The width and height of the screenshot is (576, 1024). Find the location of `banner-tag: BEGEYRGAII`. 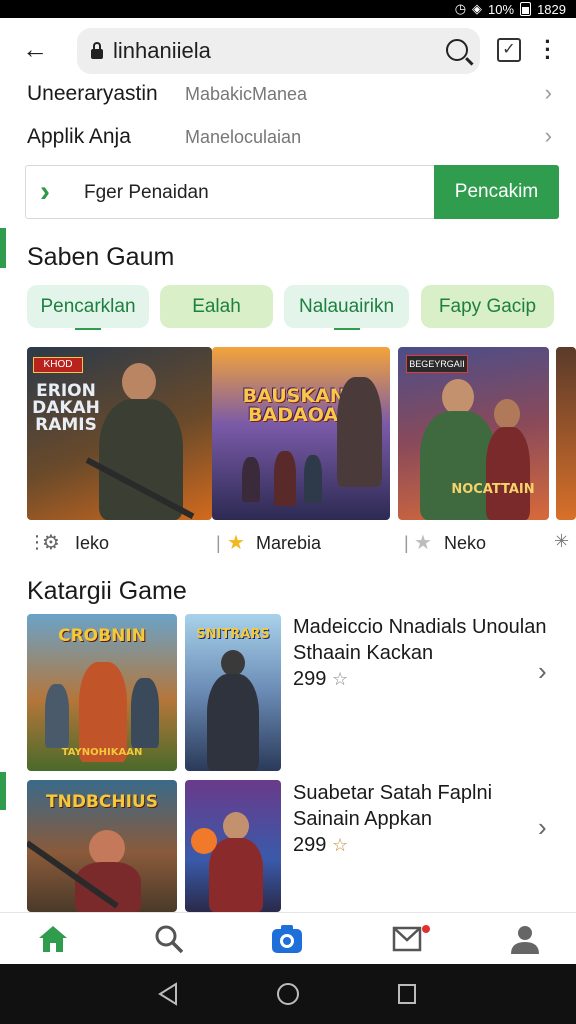

banner-tag: BEGEYRGAII is located at coordinates (437, 364).